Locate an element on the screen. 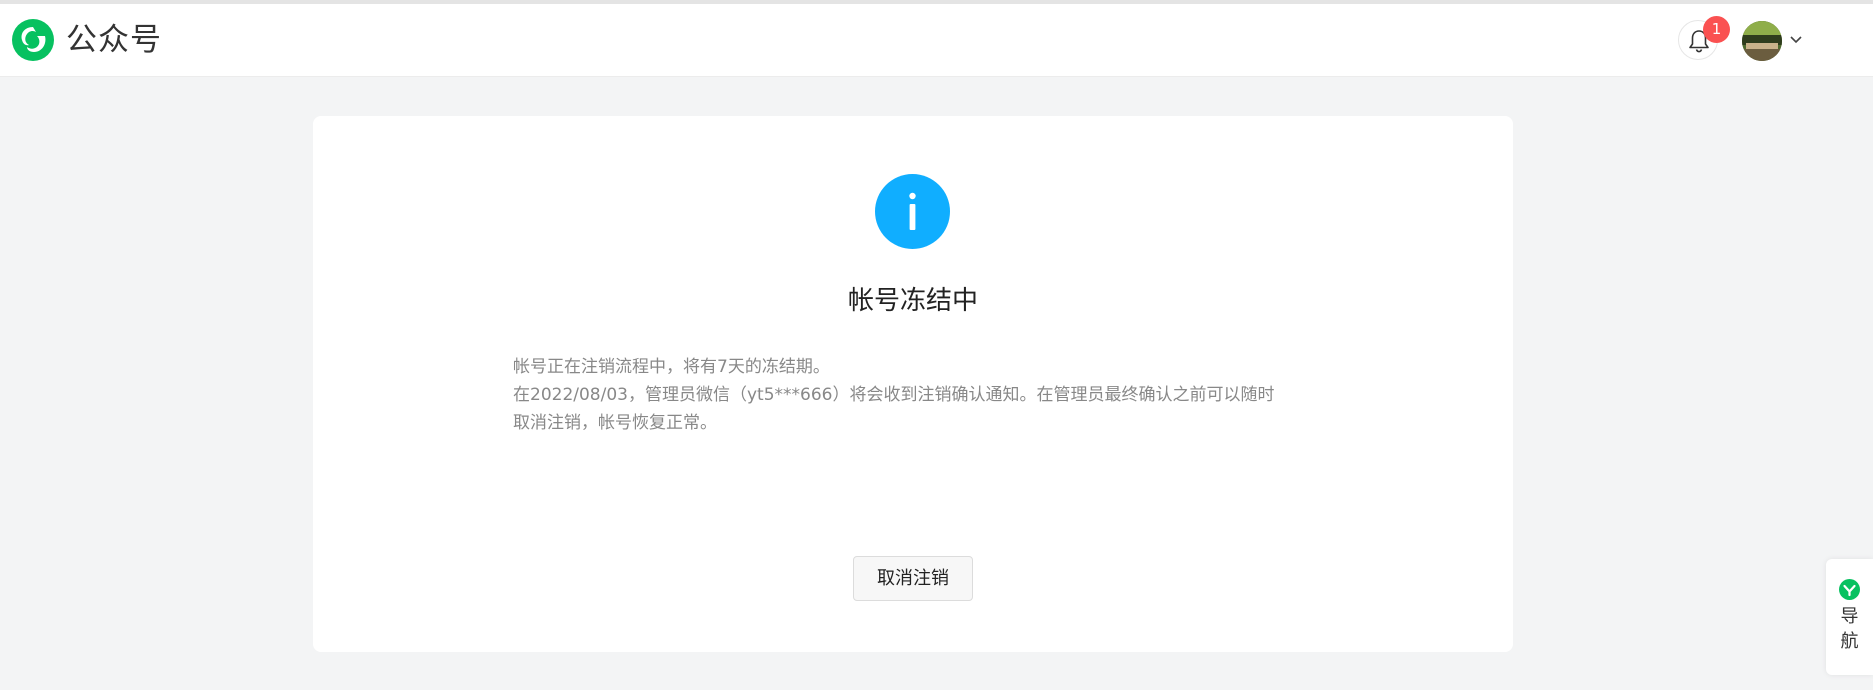 Image resolution: width=1873 pixels, height=690 pixels. avatar is located at coordinates (1762, 41).